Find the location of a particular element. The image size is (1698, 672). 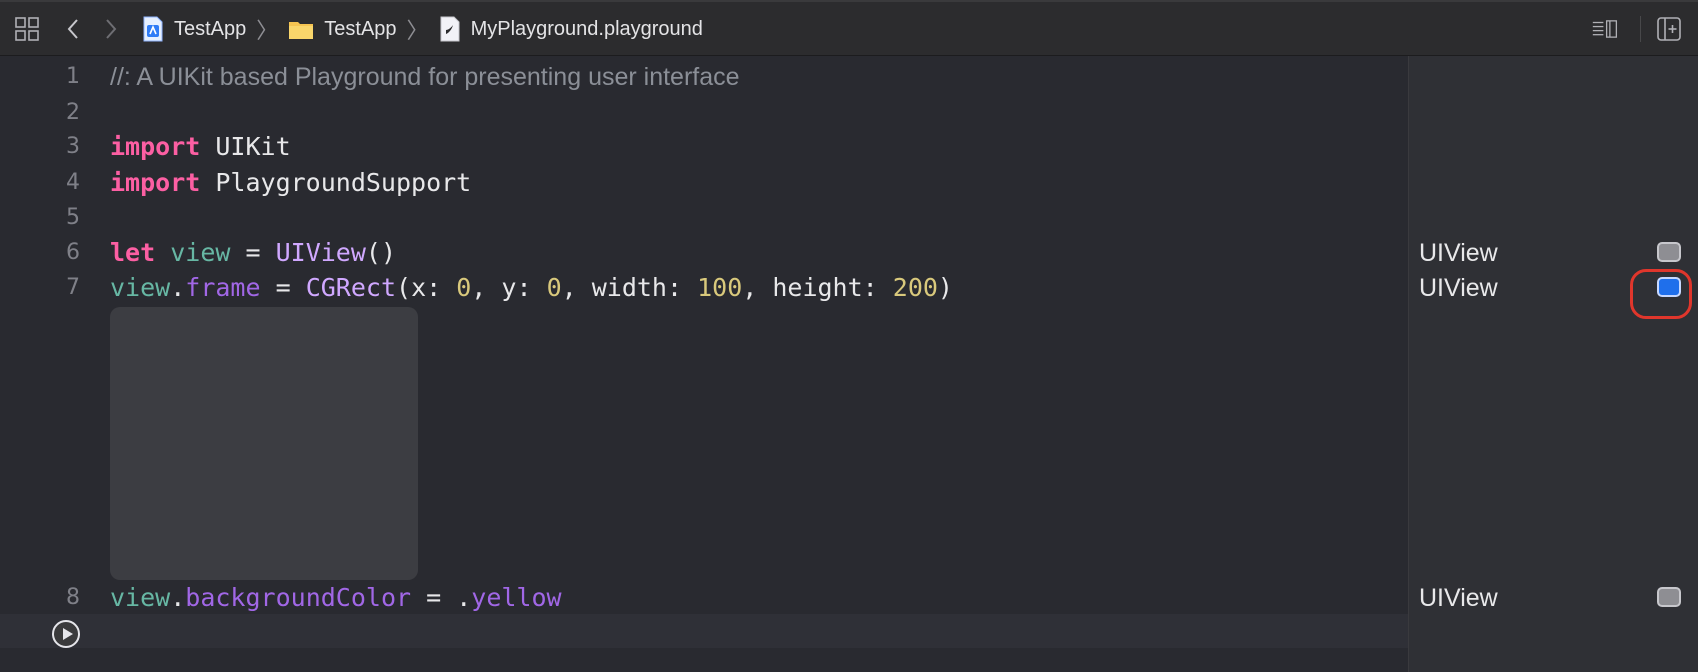

property-token: frame is located at coordinates (223, 287).